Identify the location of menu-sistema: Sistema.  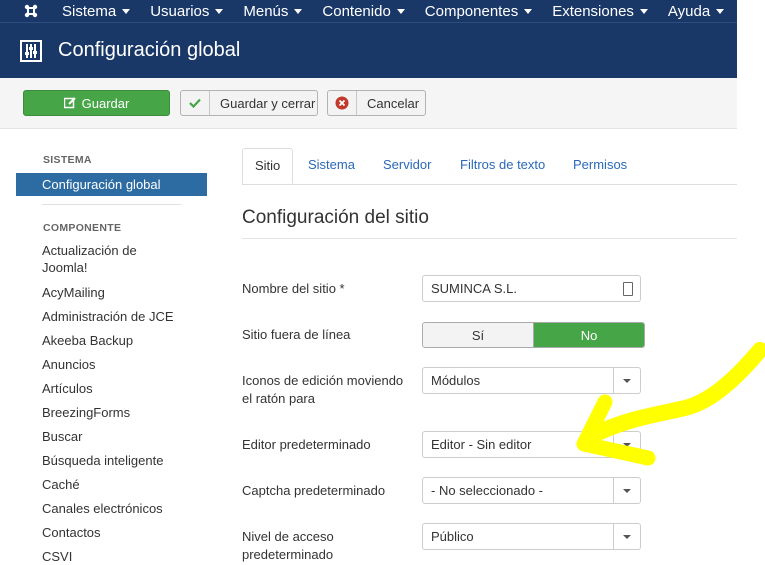
(96, 11).